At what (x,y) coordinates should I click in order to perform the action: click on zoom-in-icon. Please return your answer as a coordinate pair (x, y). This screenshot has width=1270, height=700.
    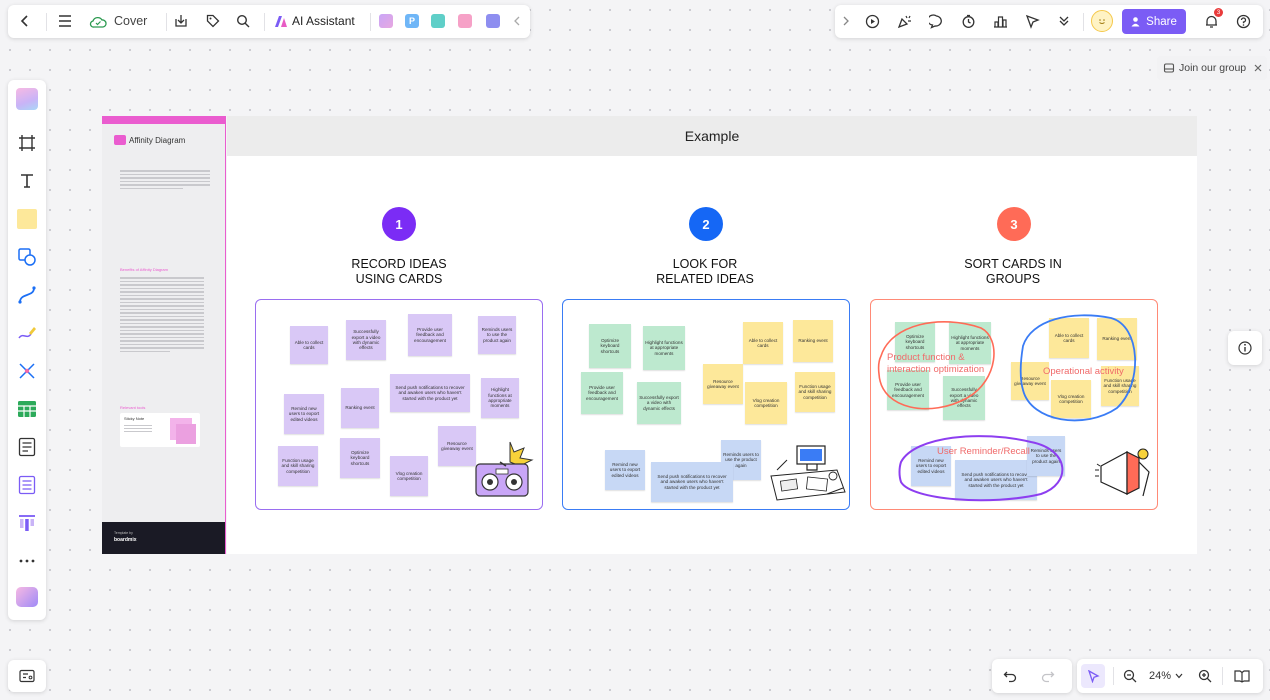
    Looking at the image, I should click on (1205, 676).